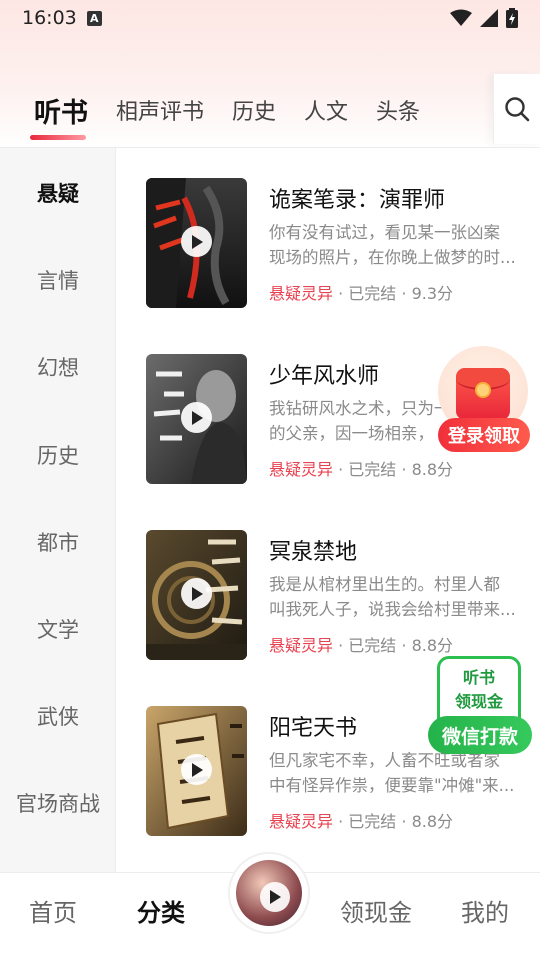 This screenshot has width=540, height=960. I want to click on login-claim-button: 登录领取, so click(484, 435).